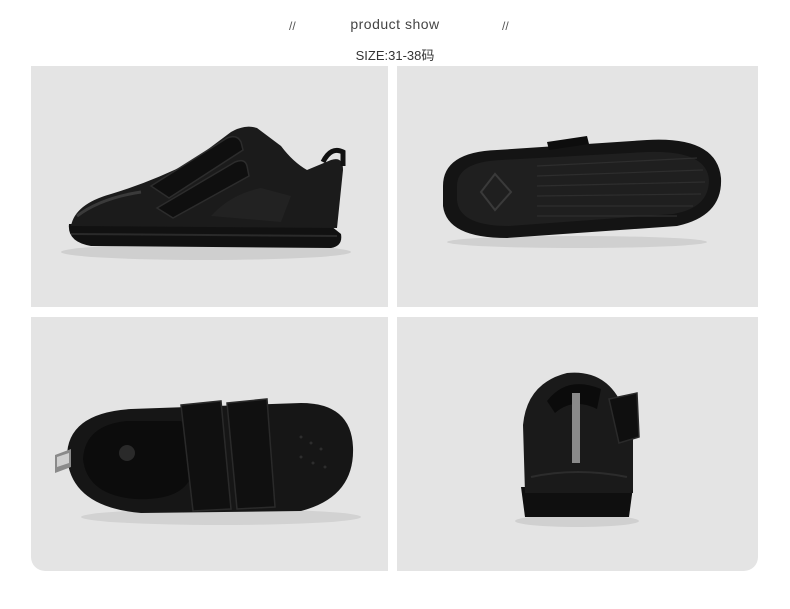  What do you see at coordinates (505, 26) in the screenshot?
I see `decorative-slash-right: //` at bounding box center [505, 26].